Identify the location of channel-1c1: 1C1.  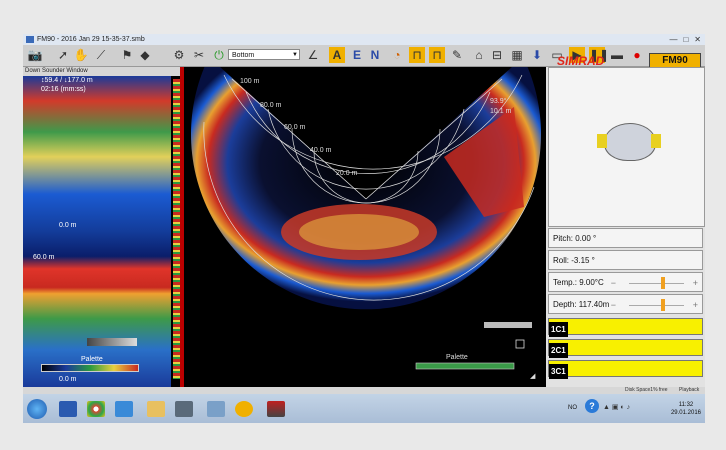
(625, 327).